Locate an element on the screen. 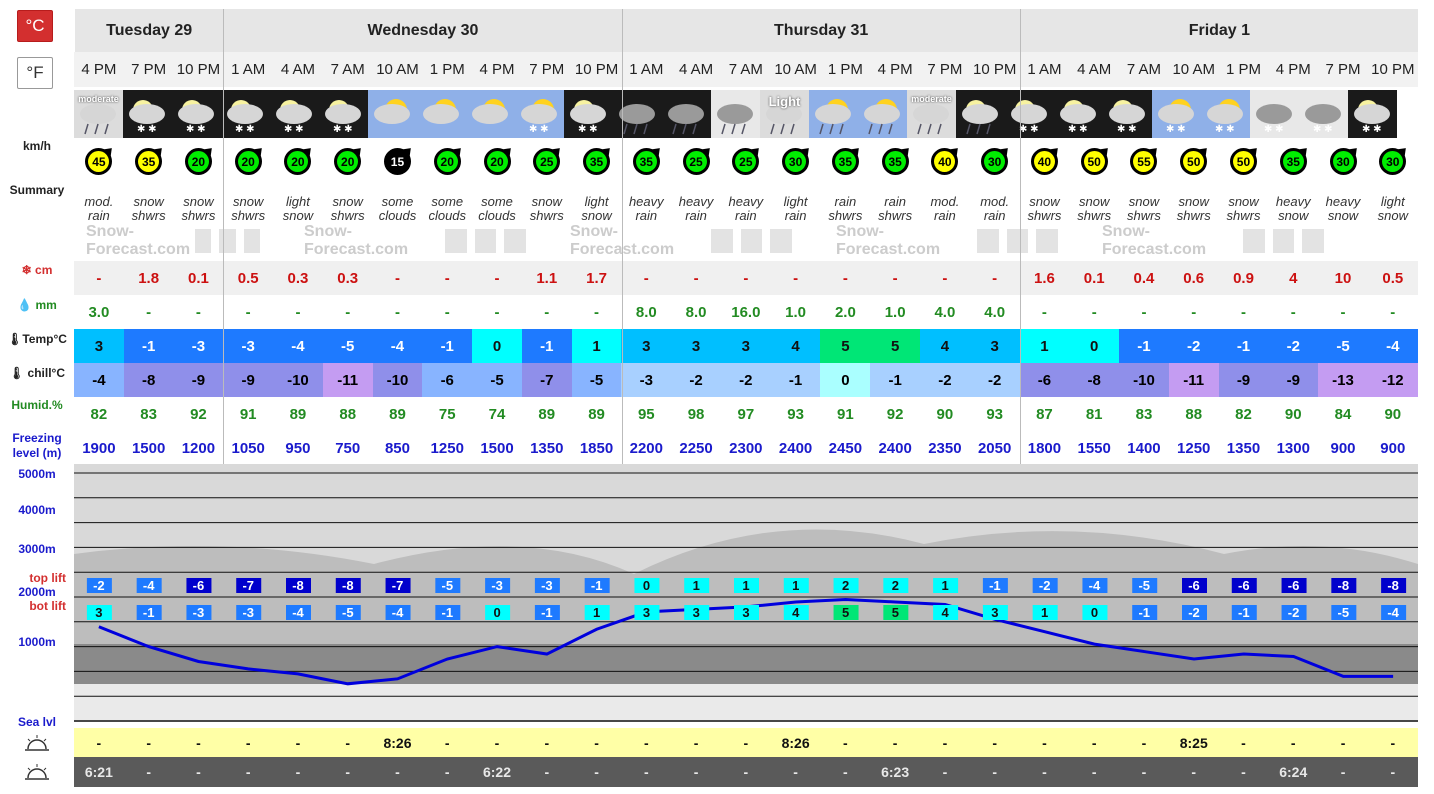  bot-lift-temp: 0 is located at coordinates (1095, 612).